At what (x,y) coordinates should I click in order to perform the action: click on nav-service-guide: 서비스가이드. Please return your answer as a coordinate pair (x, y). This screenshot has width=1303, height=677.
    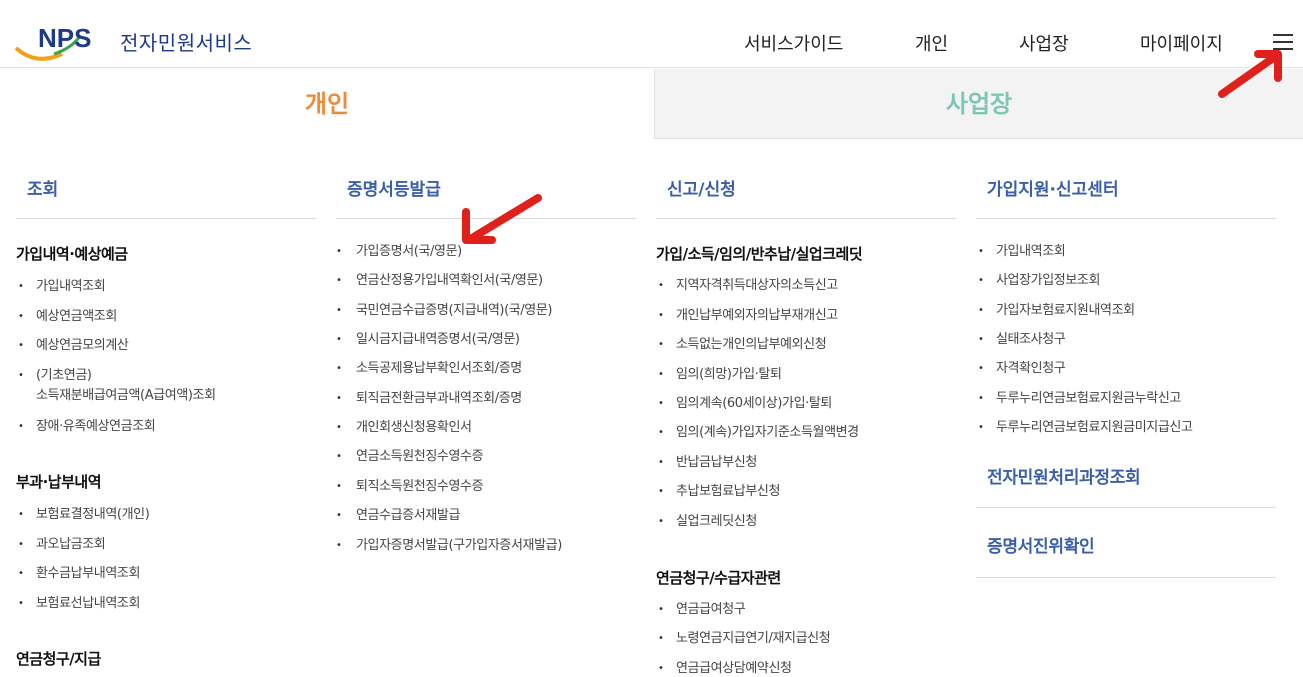
    Looking at the image, I should click on (793, 43).